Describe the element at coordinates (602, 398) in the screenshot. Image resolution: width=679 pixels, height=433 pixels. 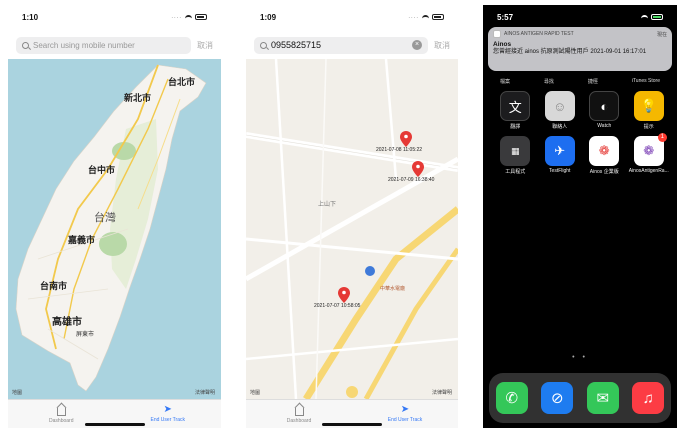
I see `messages-icon: ✉` at that location.